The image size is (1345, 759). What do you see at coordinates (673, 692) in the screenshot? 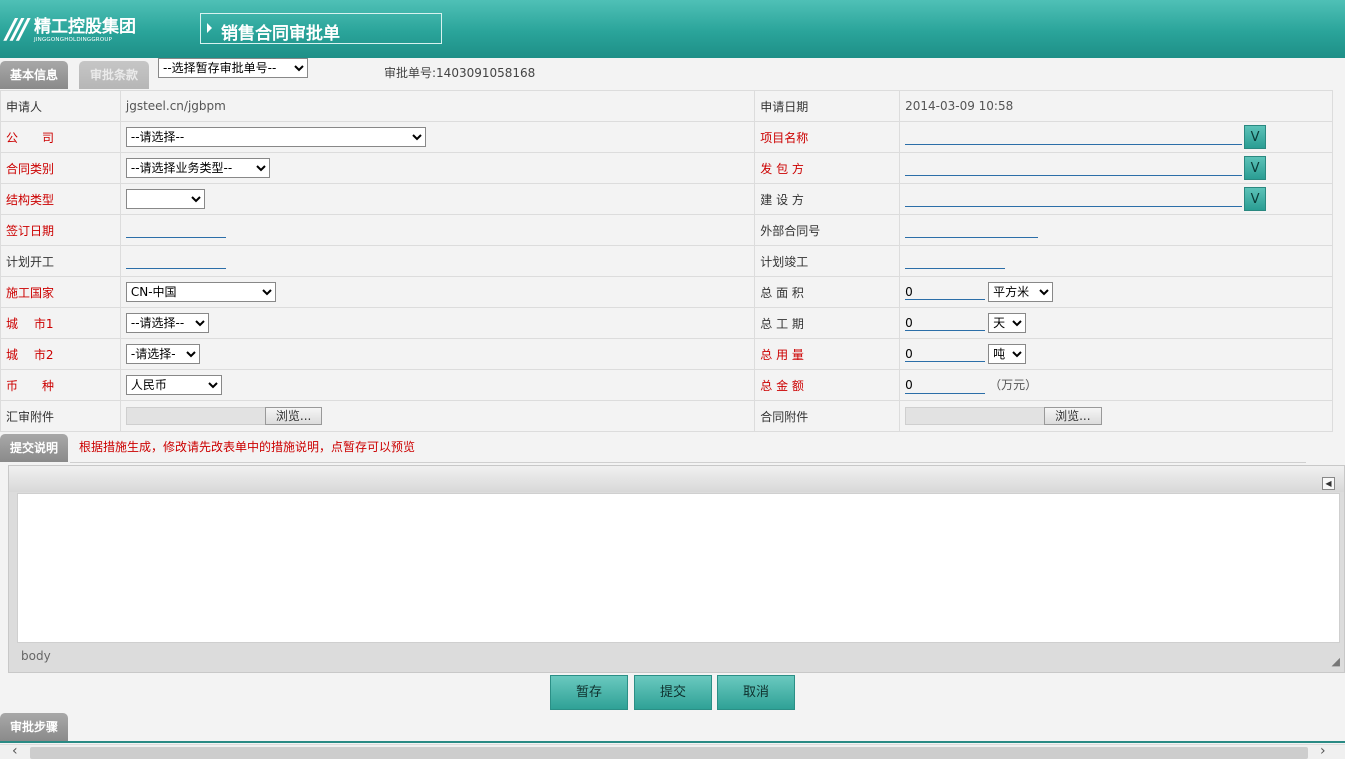
I see `submit-button: 提交` at bounding box center [673, 692].